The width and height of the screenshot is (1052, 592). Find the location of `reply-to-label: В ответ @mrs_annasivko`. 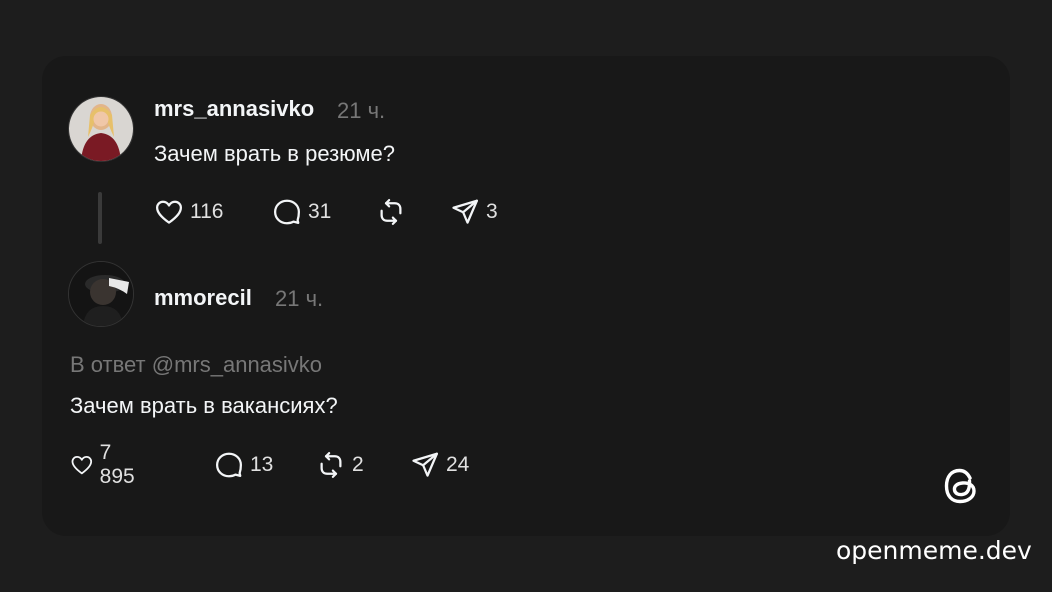

reply-to-label: В ответ @mrs_annasivko is located at coordinates (196, 365).